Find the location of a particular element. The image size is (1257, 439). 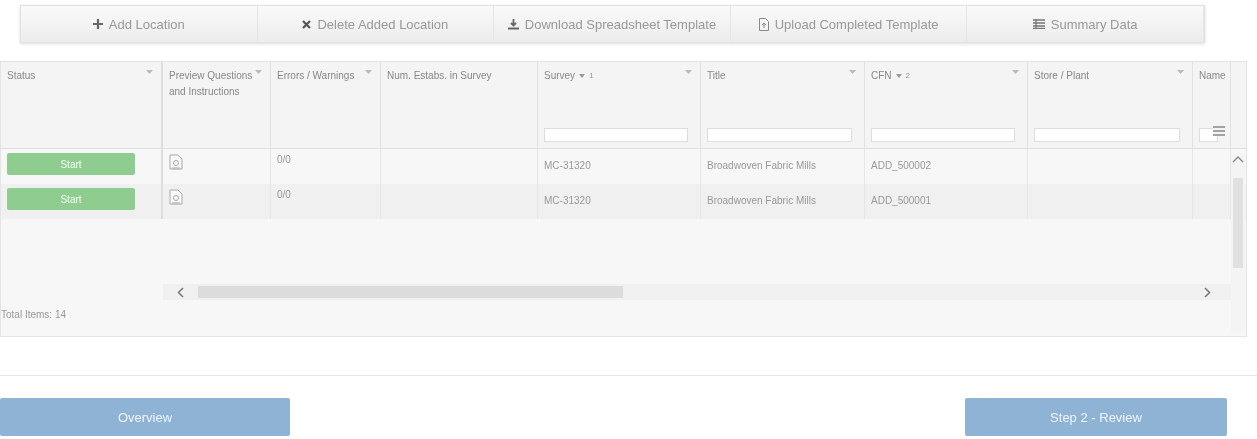

plus-icon is located at coordinates (97, 24).